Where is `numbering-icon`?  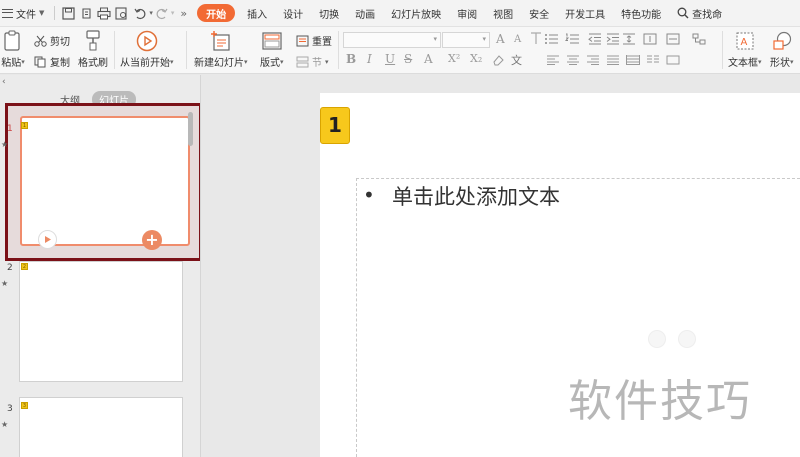 numbering-icon is located at coordinates (572, 40).